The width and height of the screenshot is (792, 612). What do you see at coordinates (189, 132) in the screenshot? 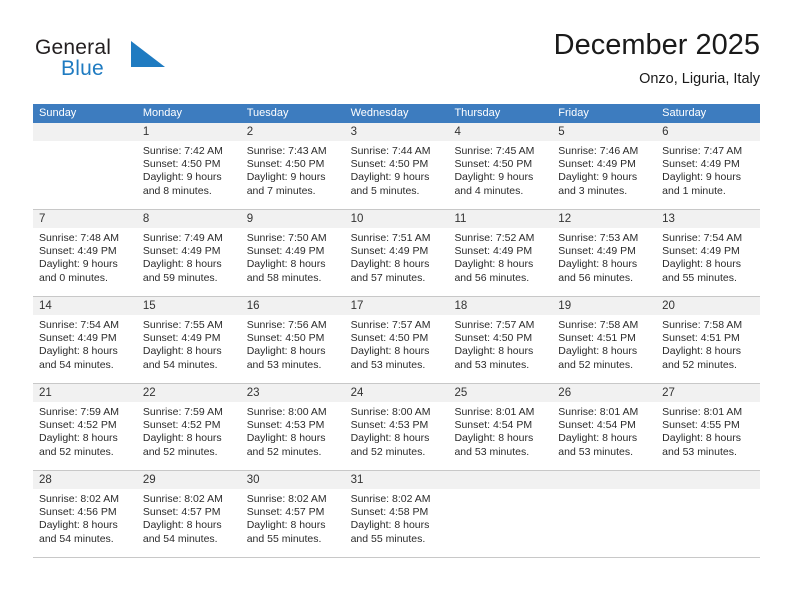
I see `day-number: 1` at bounding box center [189, 132].